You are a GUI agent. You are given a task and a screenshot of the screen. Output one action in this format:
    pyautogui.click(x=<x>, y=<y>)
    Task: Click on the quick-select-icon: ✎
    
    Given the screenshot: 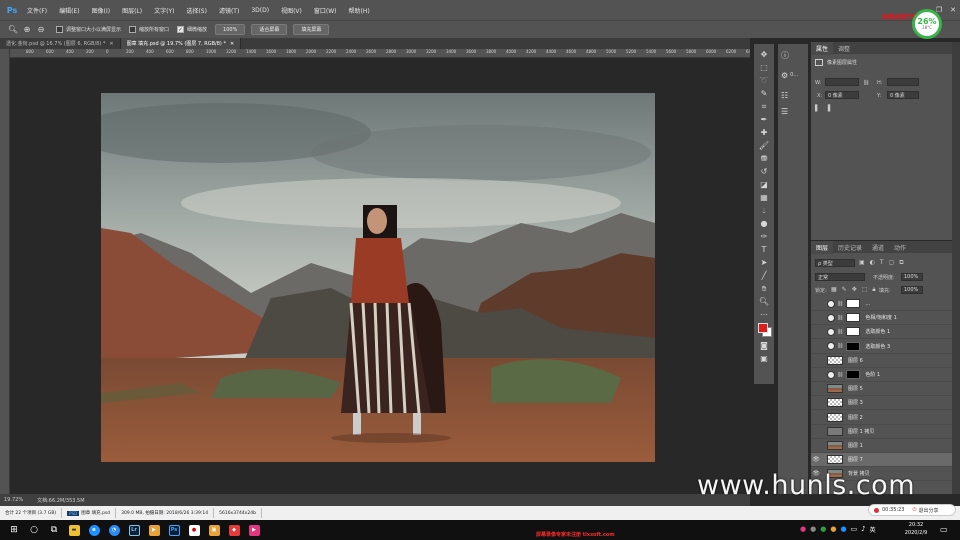 What is the action you would take?
    pyautogui.click(x=764, y=93)
    